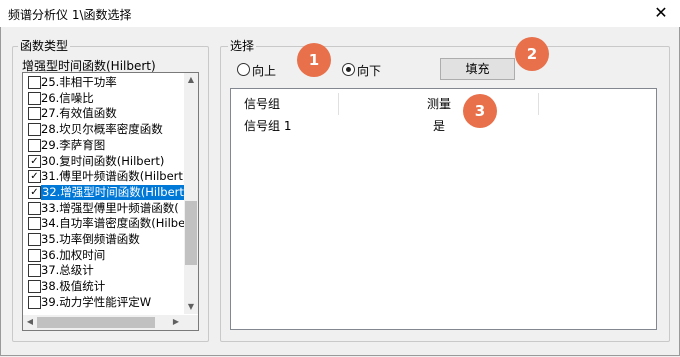 The height and width of the screenshot is (357, 680). What do you see at coordinates (369, 71) in the screenshot?
I see `radio-down-label: 向下` at bounding box center [369, 71].